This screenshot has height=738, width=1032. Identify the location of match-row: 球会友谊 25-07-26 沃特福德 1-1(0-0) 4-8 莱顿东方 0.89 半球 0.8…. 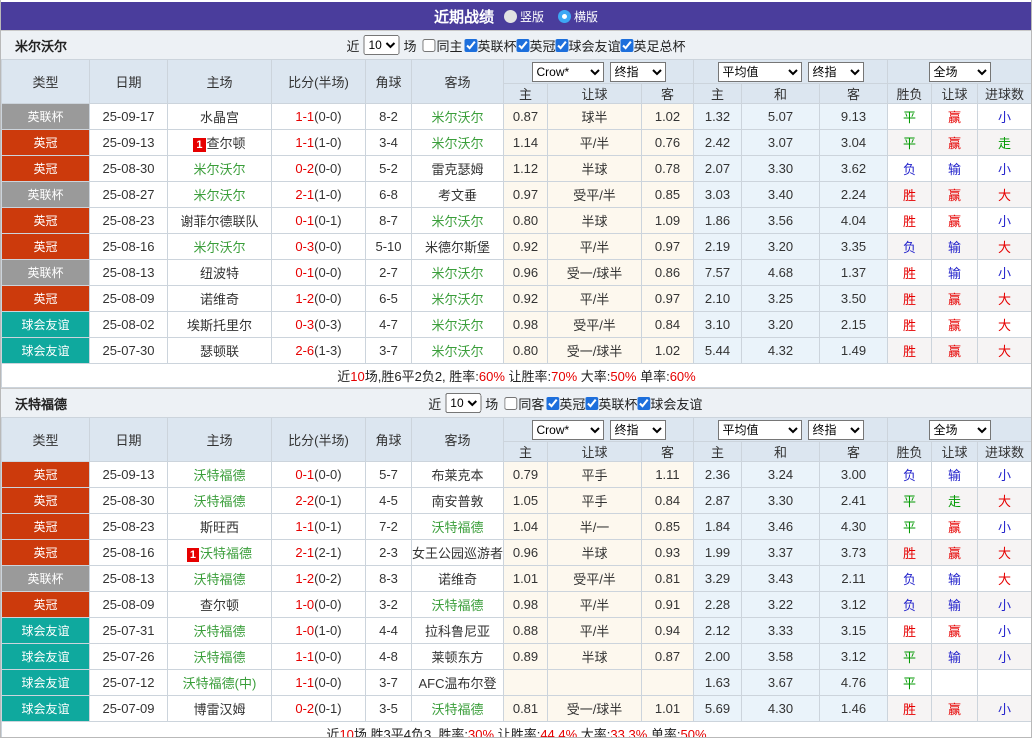
(516, 656).